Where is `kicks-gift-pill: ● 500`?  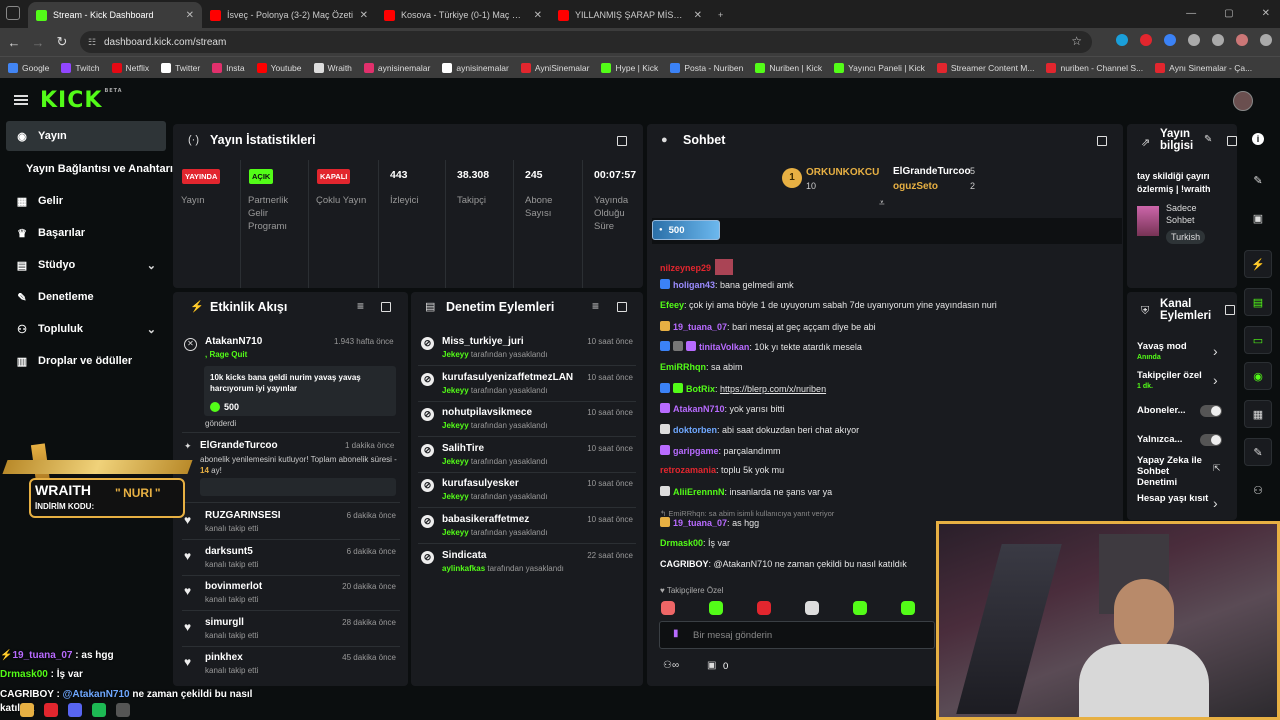
kicks-gift-pill: ● 500 is located at coordinates (686, 230).